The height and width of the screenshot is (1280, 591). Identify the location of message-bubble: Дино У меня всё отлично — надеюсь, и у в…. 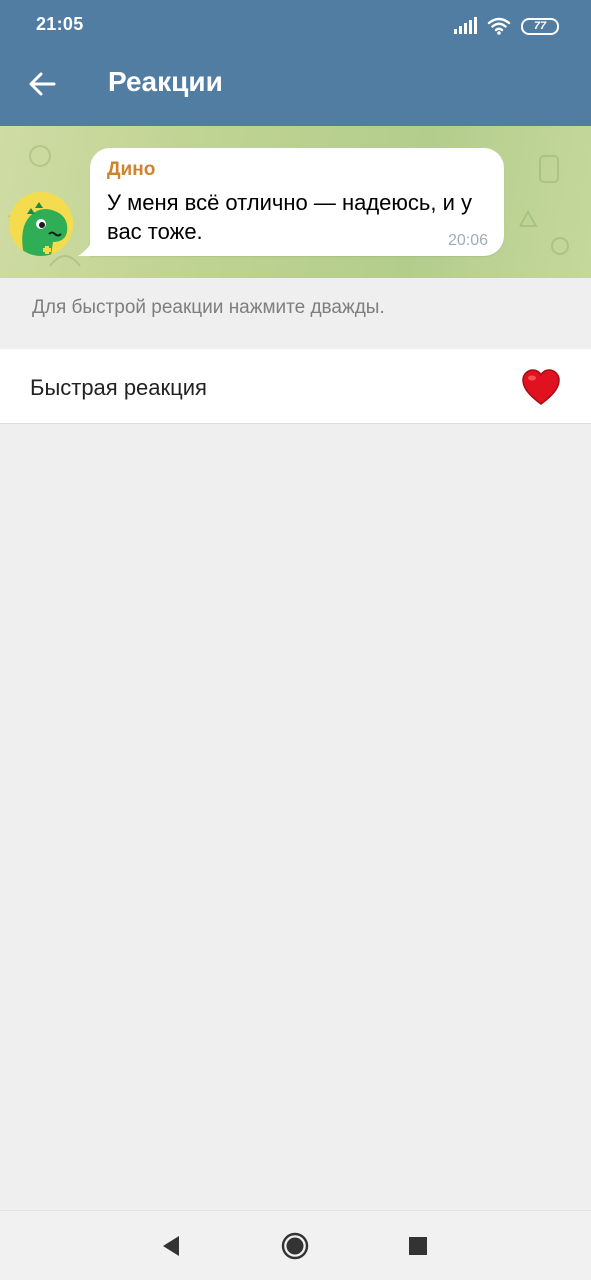
(297, 202).